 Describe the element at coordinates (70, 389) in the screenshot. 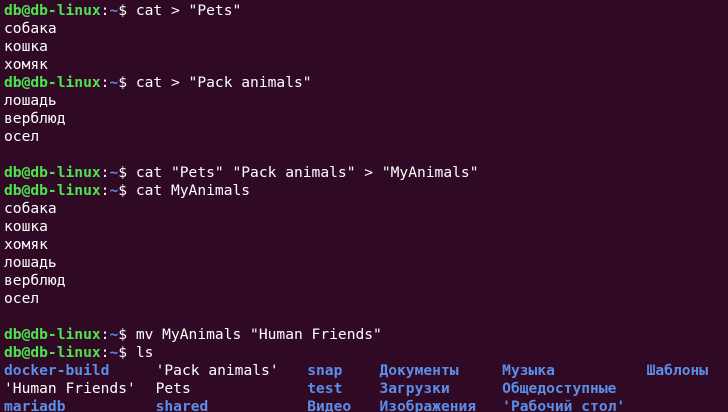

I see `ls-file-entry: 'Human Friends'` at that location.